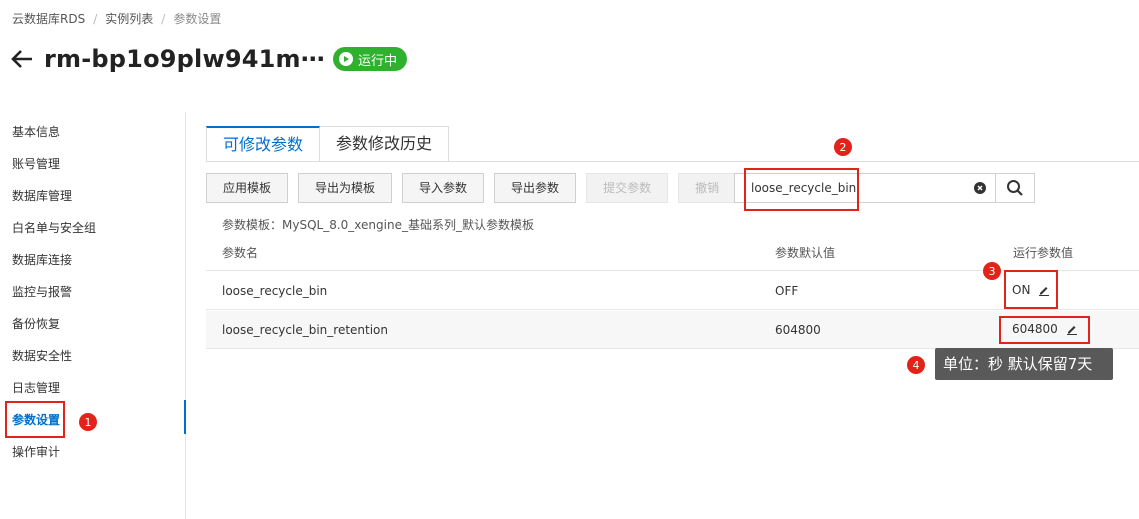 The image size is (1139, 519). What do you see at coordinates (980, 188) in the screenshot?
I see `clear-icon` at bounding box center [980, 188].